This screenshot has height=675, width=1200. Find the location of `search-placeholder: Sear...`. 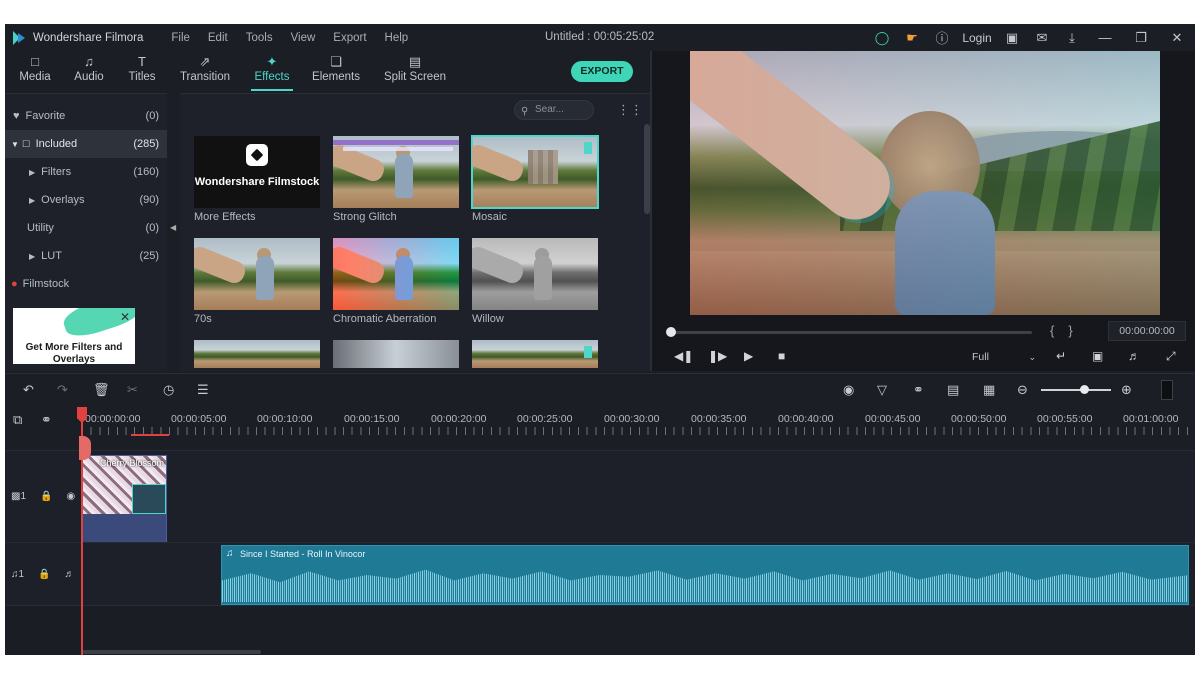

search-placeholder: Sear... is located at coordinates (549, 109).